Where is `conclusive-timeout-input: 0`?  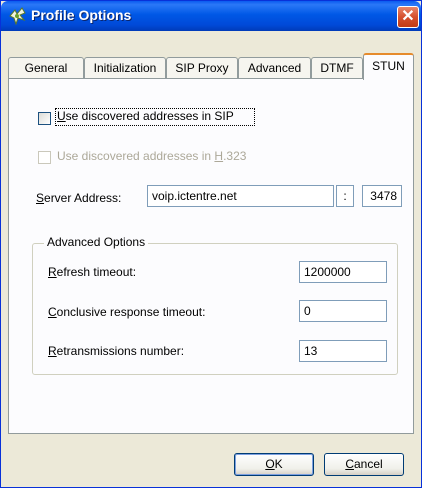 conclusive-timeout-input: 0 is located at coordinates (343, 311).